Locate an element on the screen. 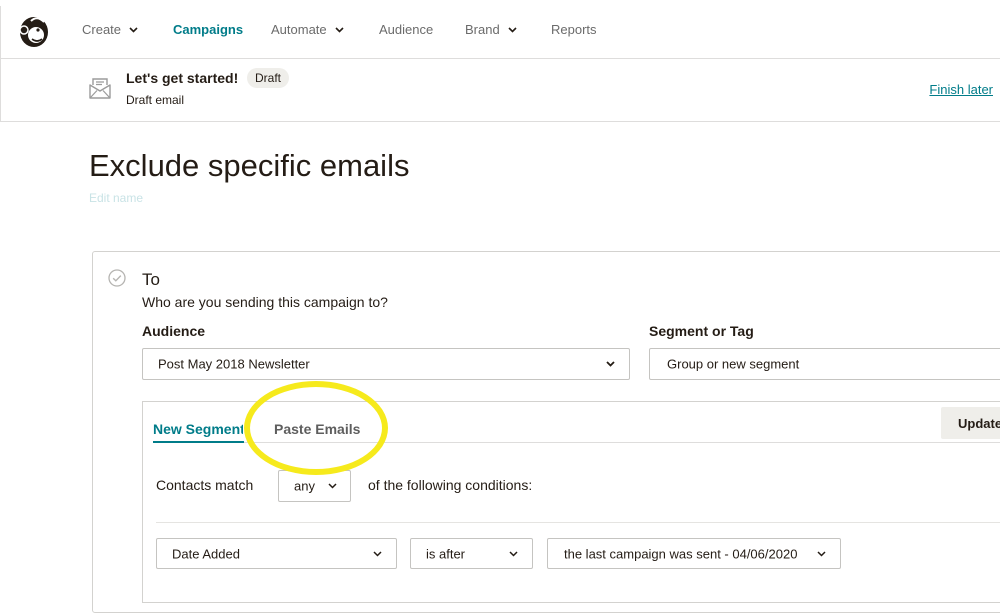 Image resolution: width=1000 pixels, height=613 pixels. match-select: any is located at coordinates (314, 486).